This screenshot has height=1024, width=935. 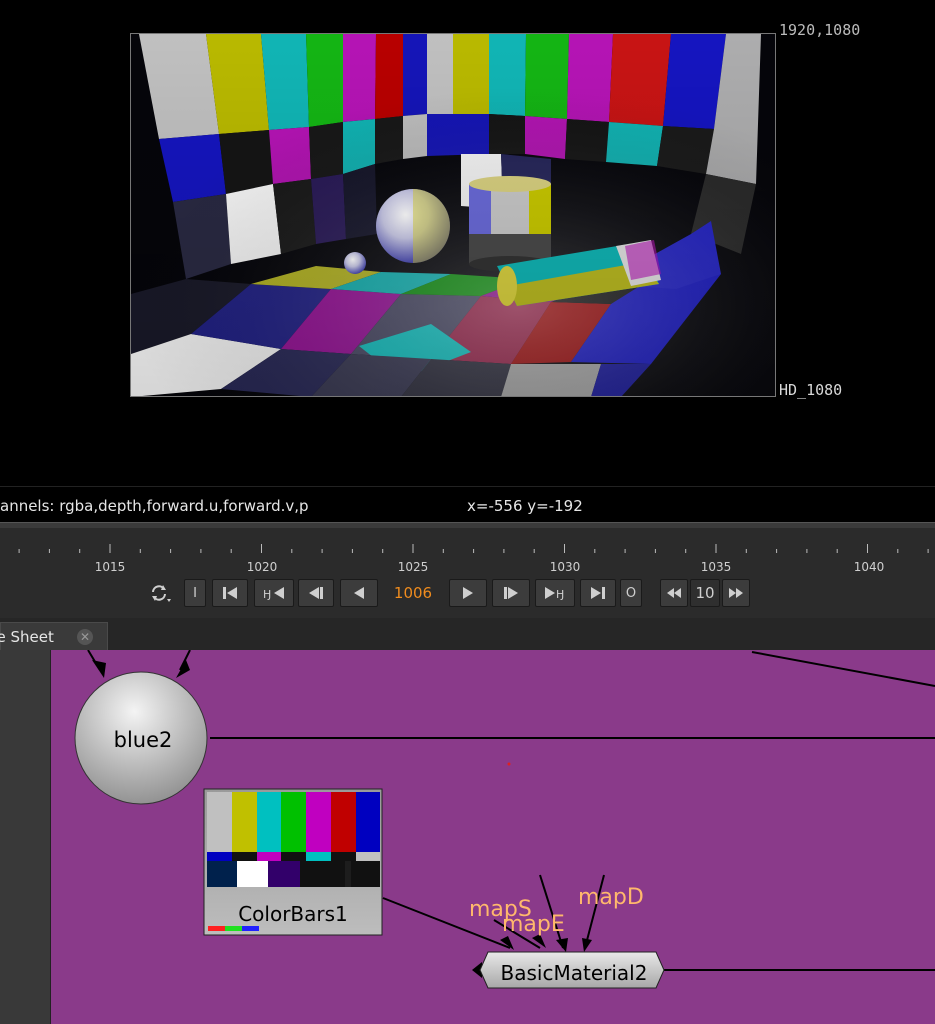 I want to click on last-frame-icon, so click(x=598, y=593).